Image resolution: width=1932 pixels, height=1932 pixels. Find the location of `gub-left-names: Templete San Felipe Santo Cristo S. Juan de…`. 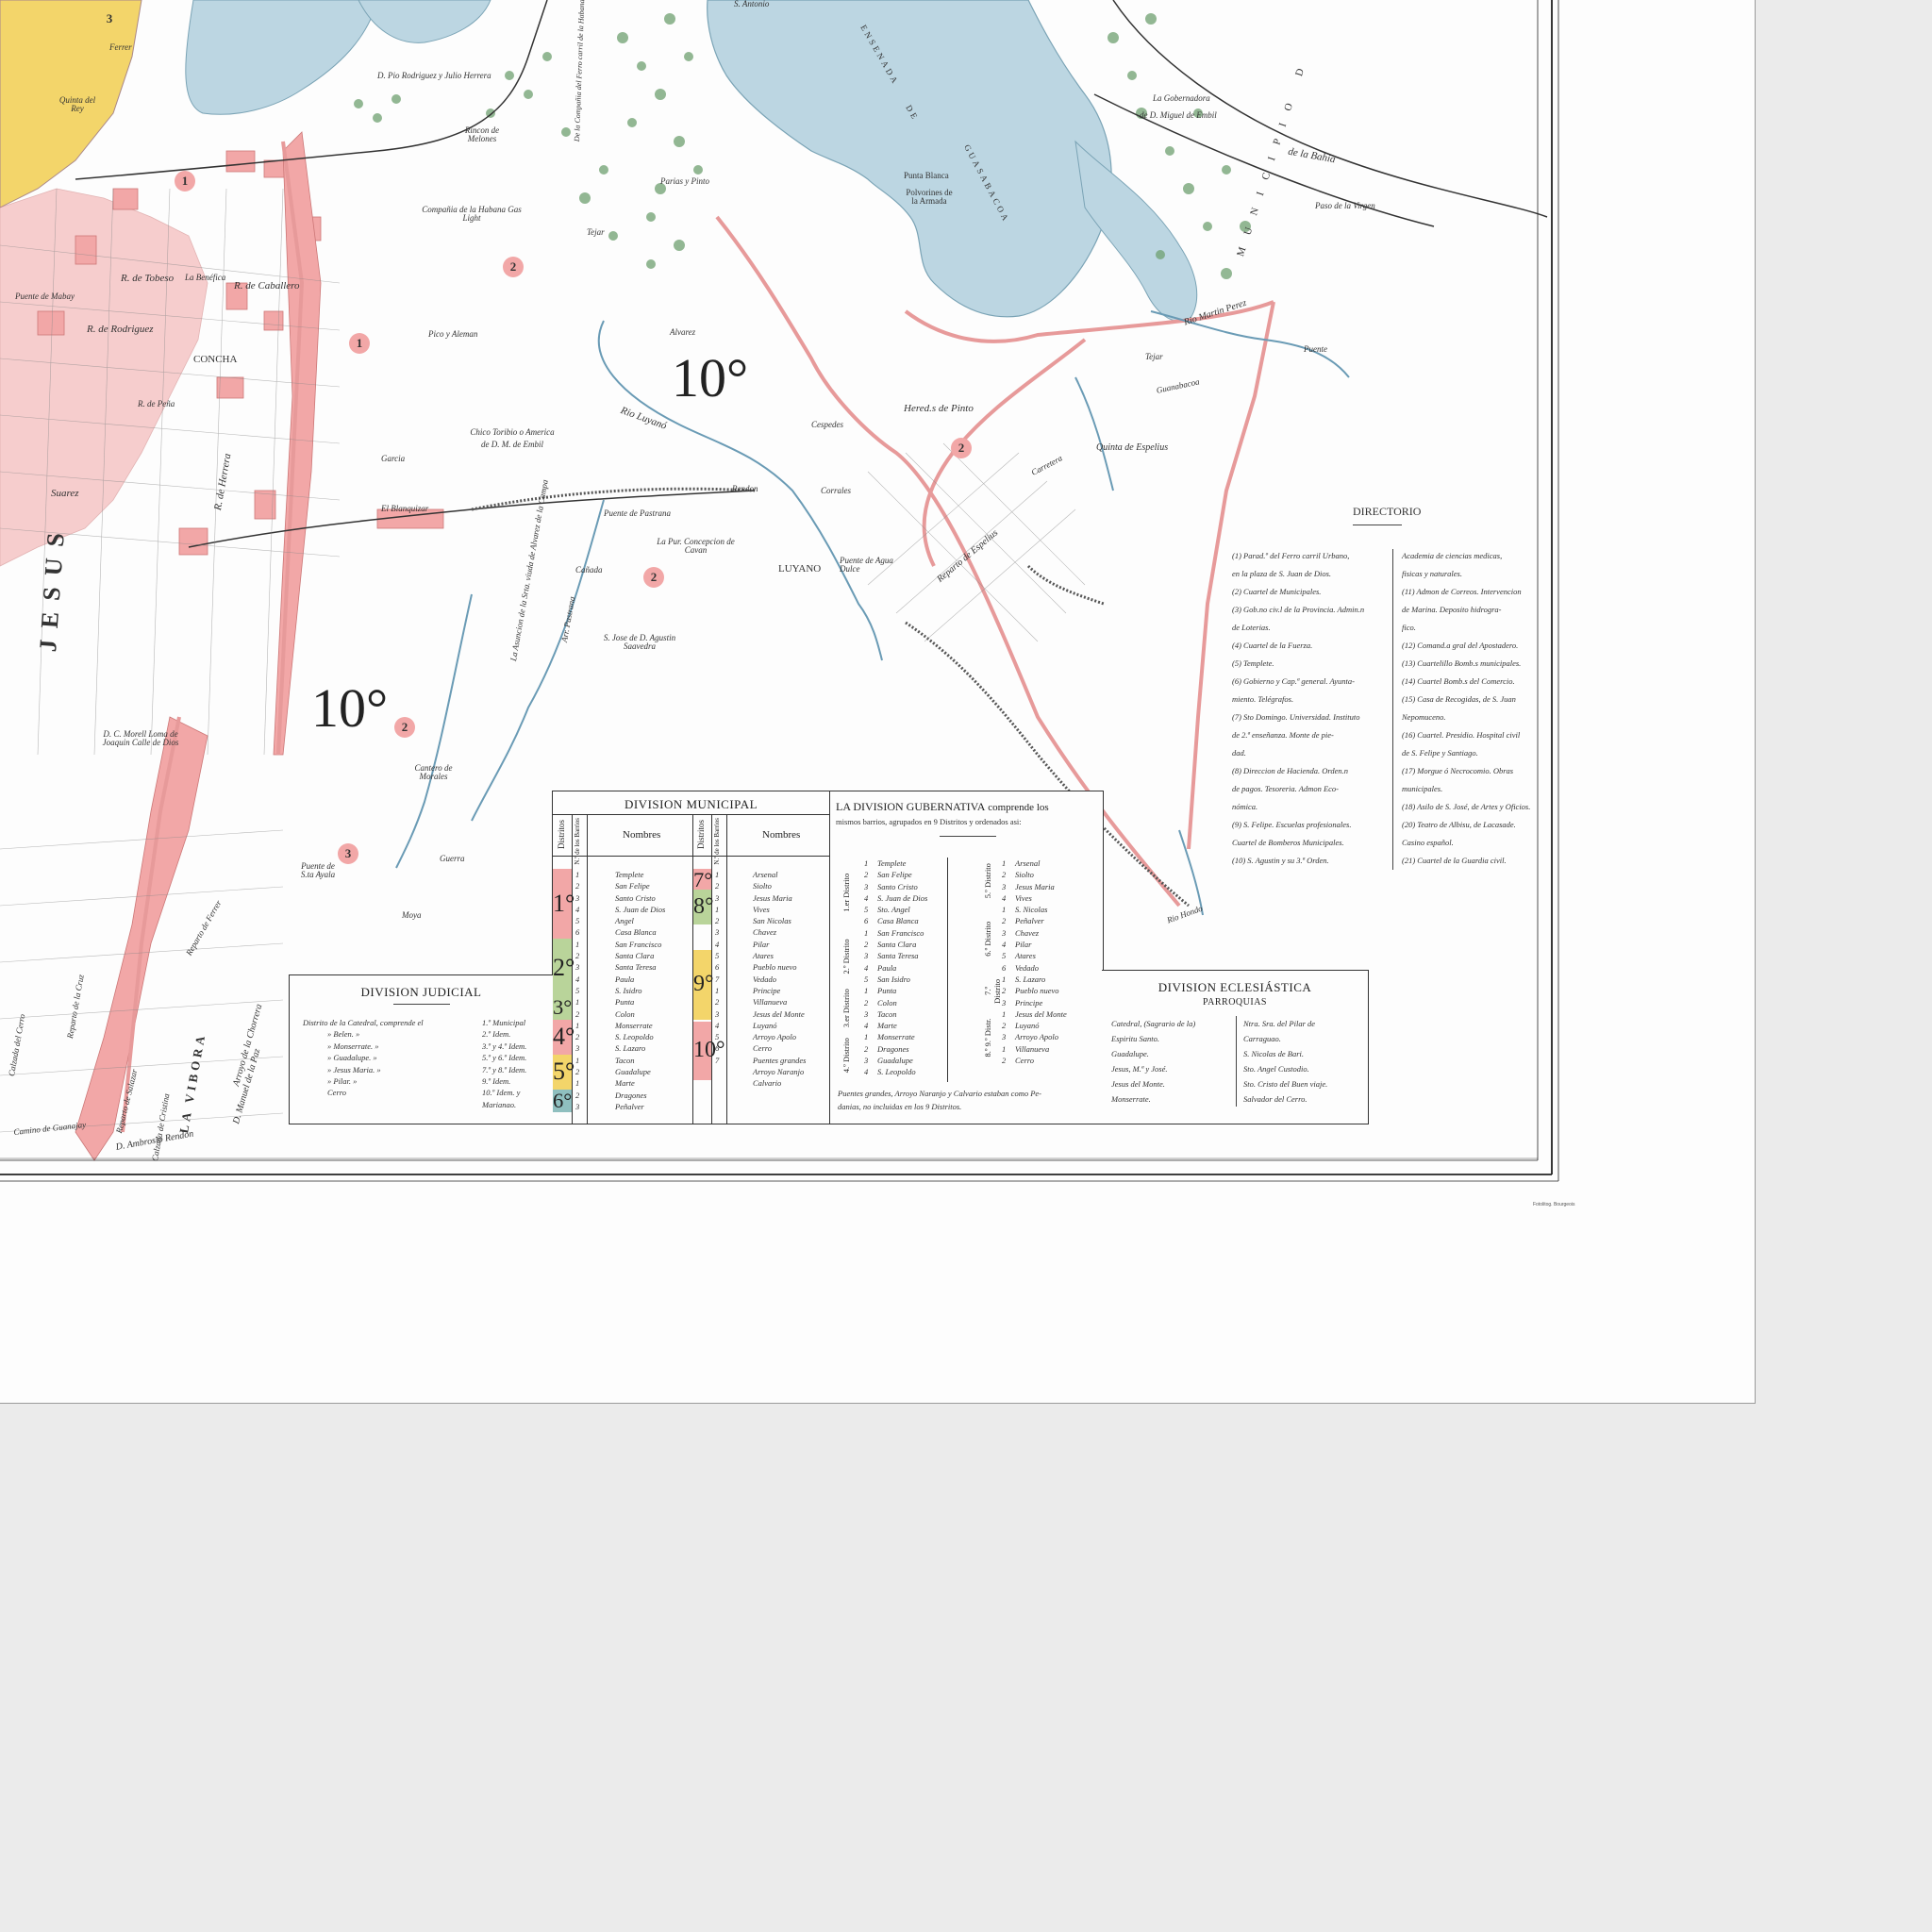

gub-left-names: Templete San Felipe Santo Cristo S. Juan de… is located at coordinates (902, 968).